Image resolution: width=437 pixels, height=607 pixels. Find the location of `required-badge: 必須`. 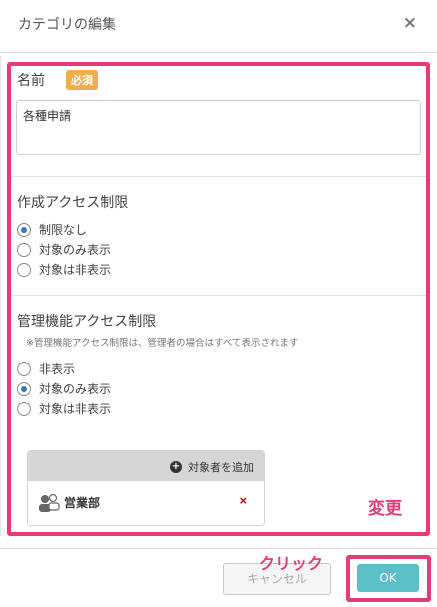

required-badge: 必須 is located at coordinates (82, 80).